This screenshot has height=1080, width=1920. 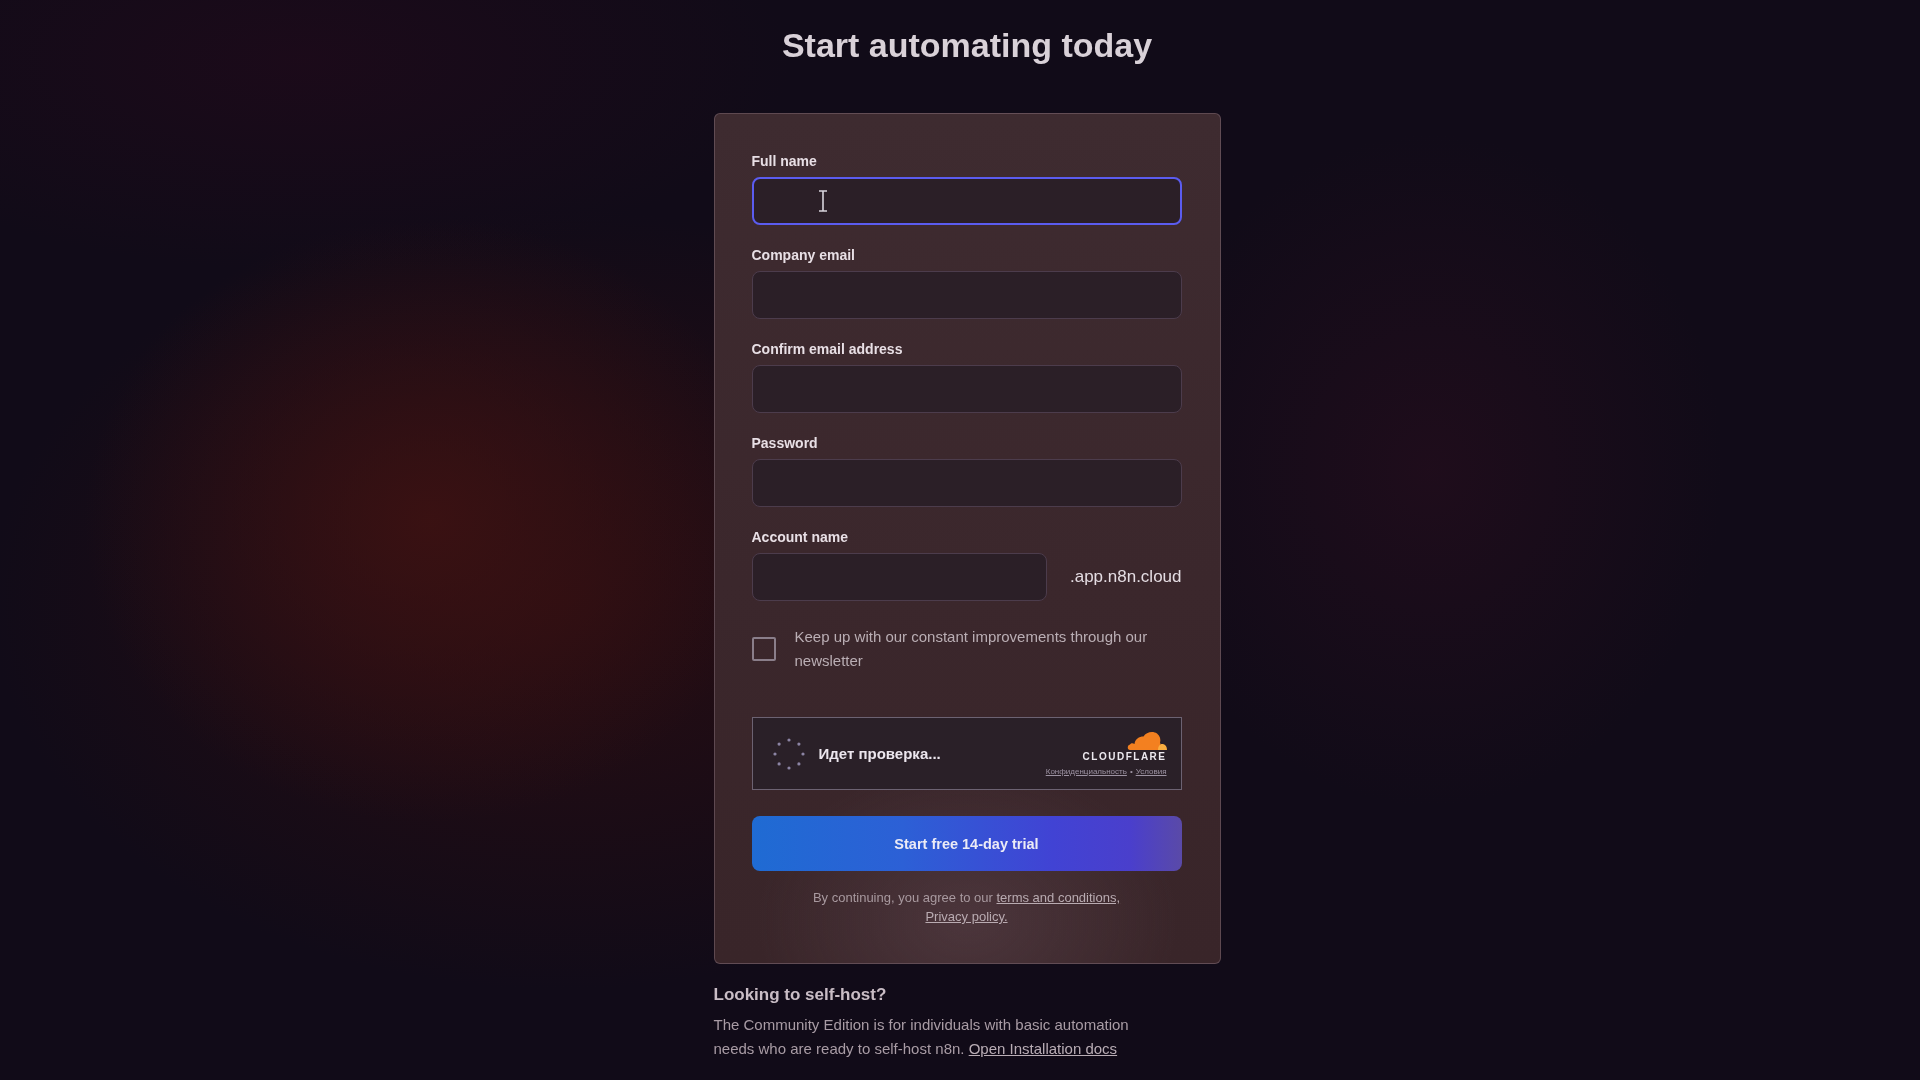 I want to click on page-title: Start automating today, so click(x=967, y=45).